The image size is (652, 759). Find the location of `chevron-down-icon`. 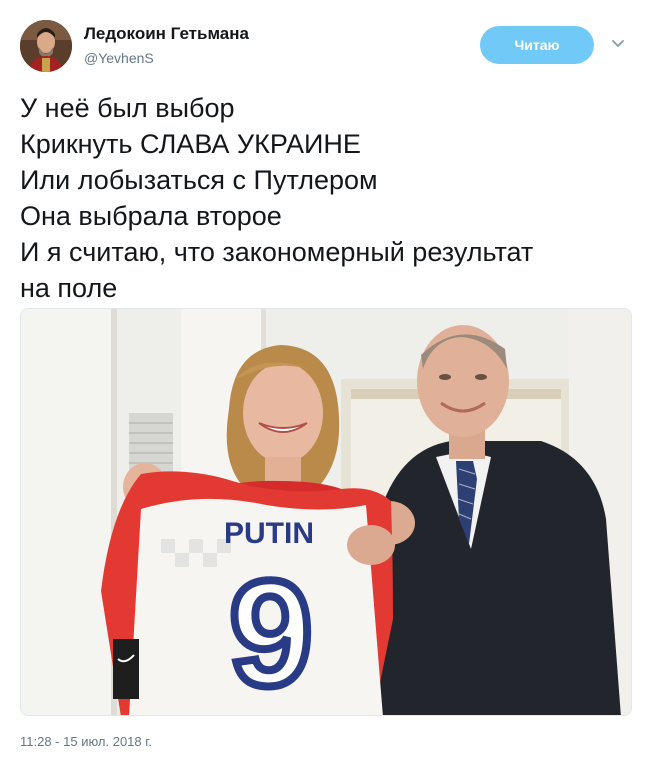

chevron-down-icon is located at coordinates (618, 43).